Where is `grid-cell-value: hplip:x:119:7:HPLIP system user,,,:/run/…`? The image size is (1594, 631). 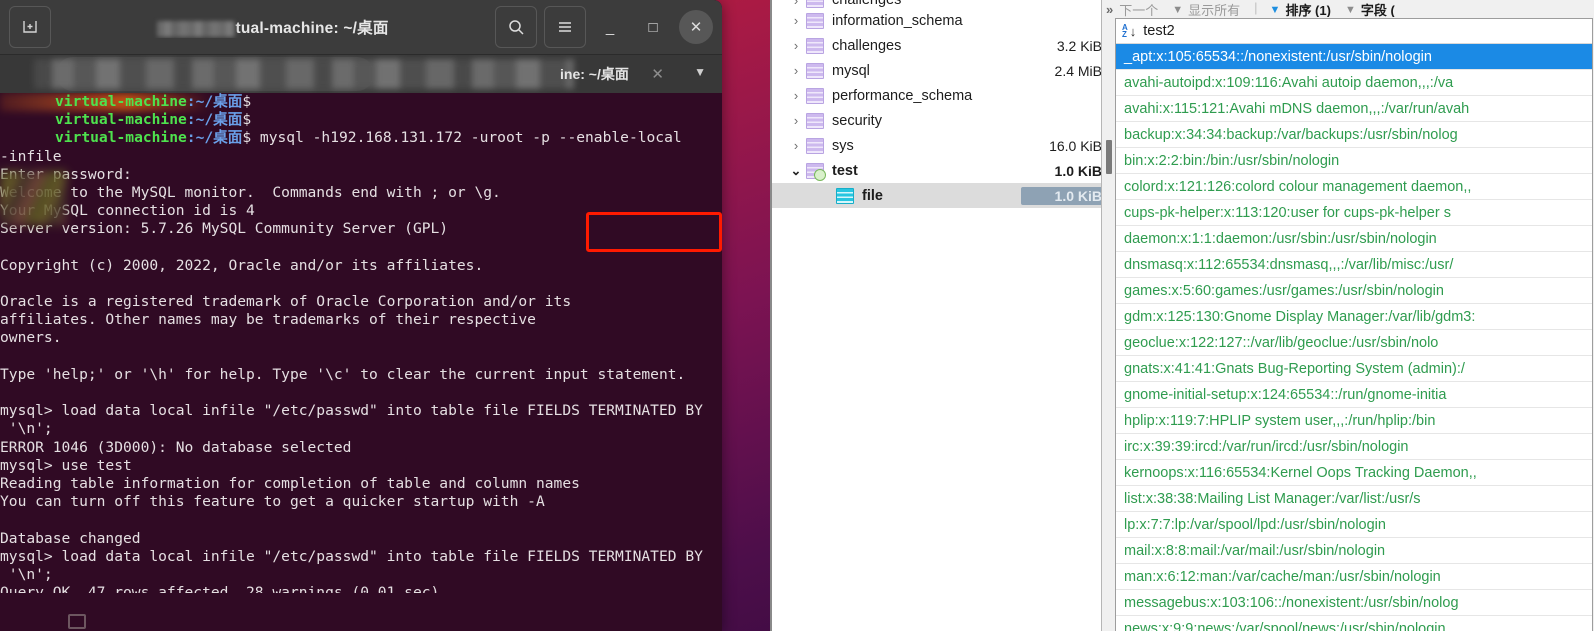
grid-cell-value: hplip:x:119:7:HPLIP system user,,,:/run/… is located at coordinates (1280, 420).